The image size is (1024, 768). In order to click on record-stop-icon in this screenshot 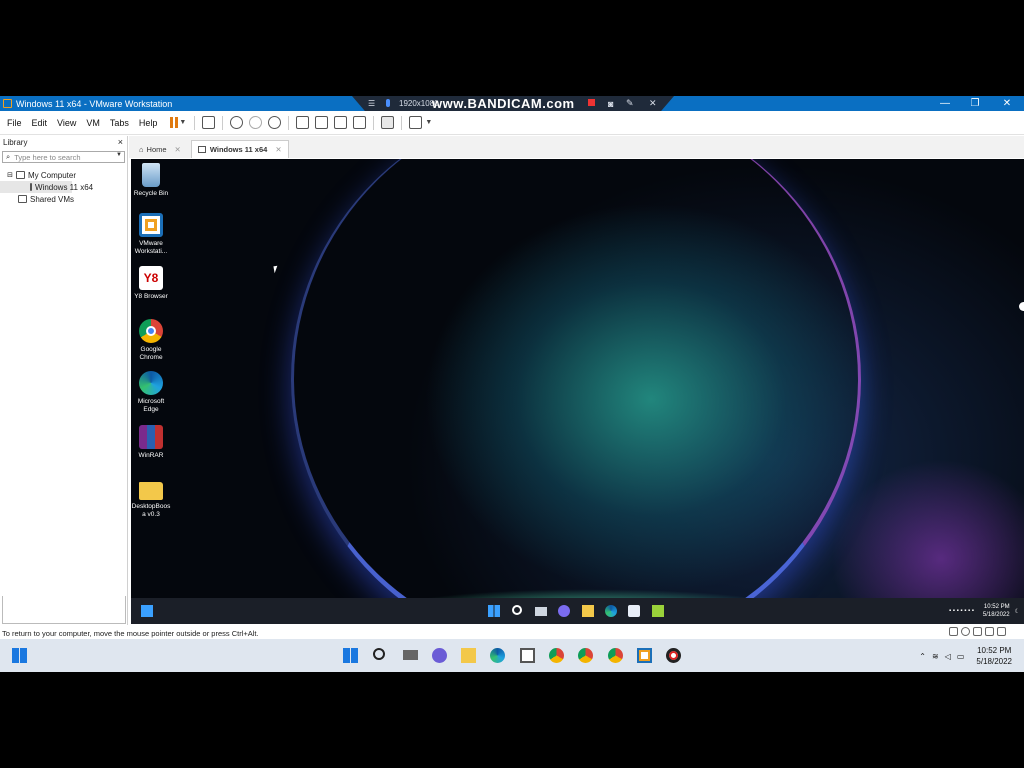, I will do `click(591, 102)`.